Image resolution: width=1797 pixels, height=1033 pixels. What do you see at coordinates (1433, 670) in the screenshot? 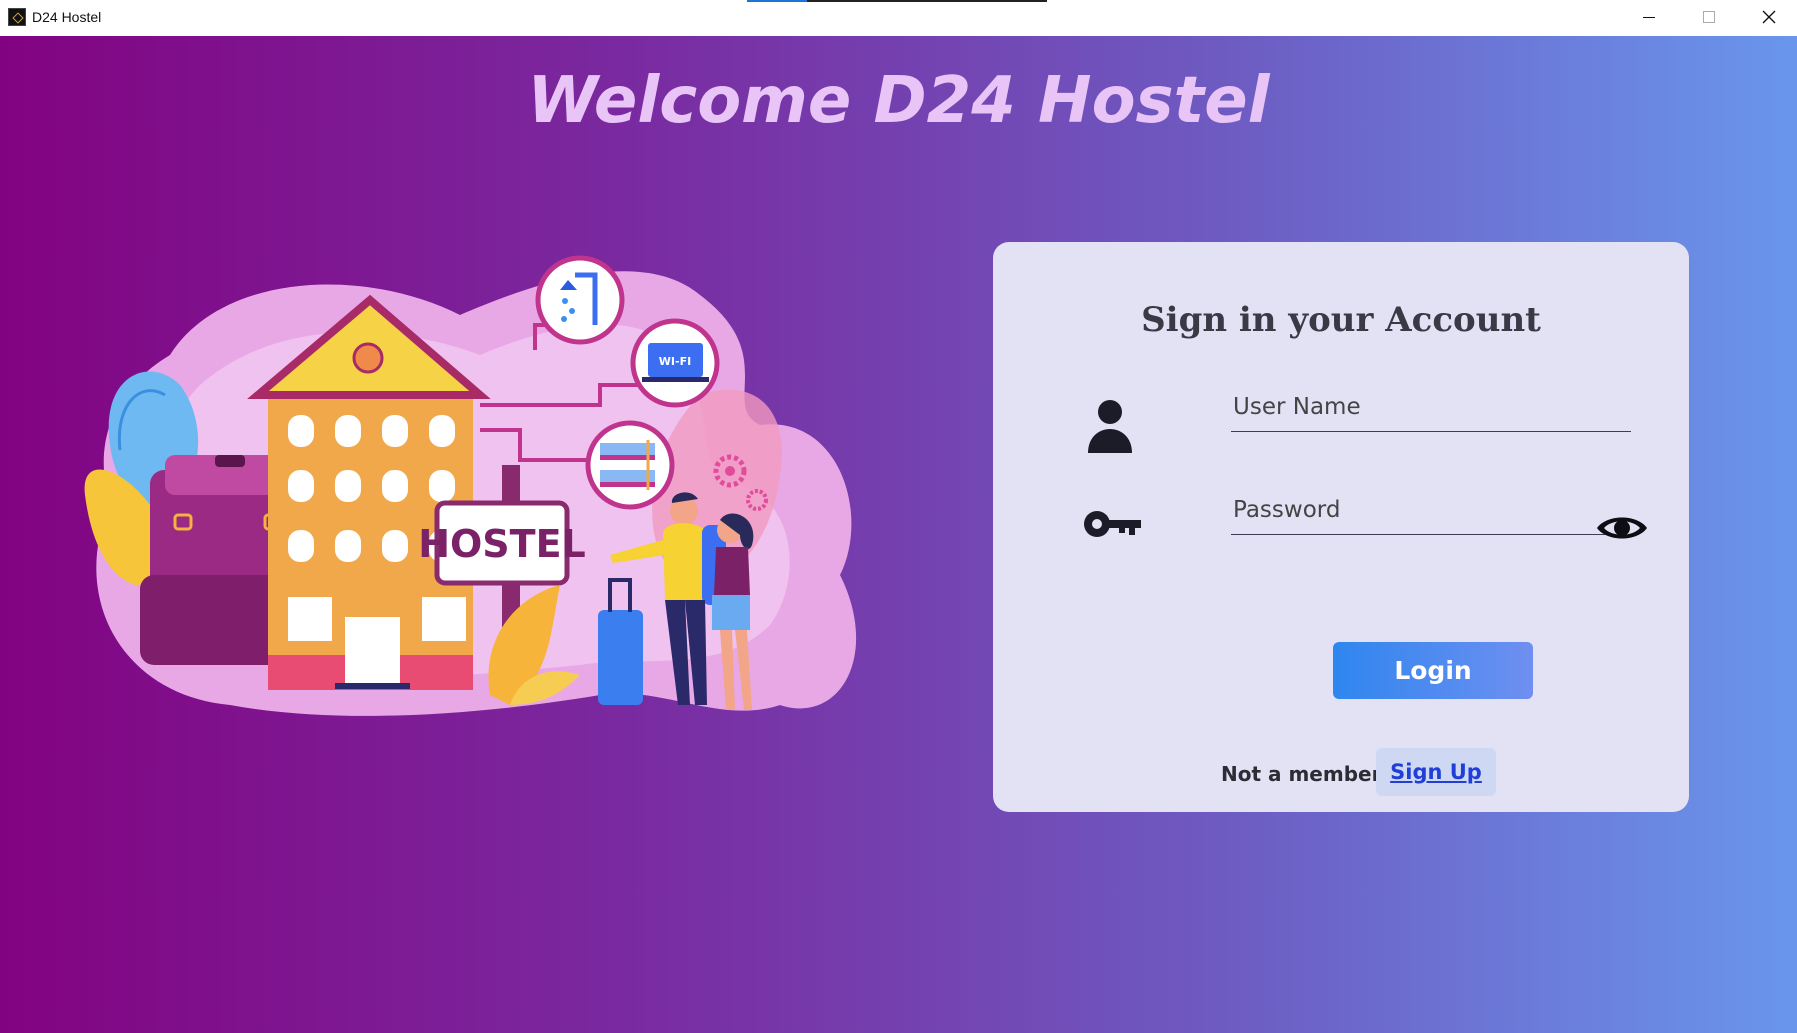
I see `login-button: Login` at bounding box center [1433, 670].